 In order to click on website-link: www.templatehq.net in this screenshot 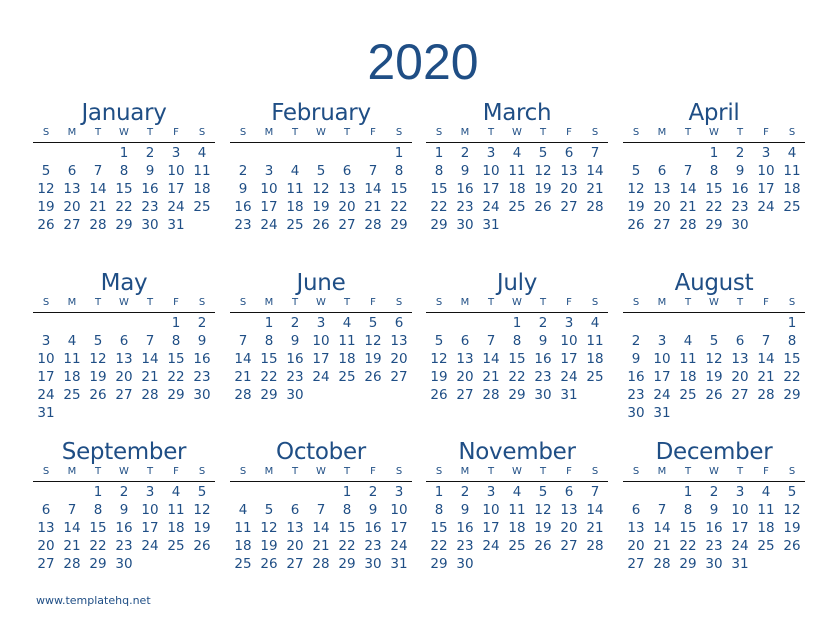, I will do `click(93, 600)`.